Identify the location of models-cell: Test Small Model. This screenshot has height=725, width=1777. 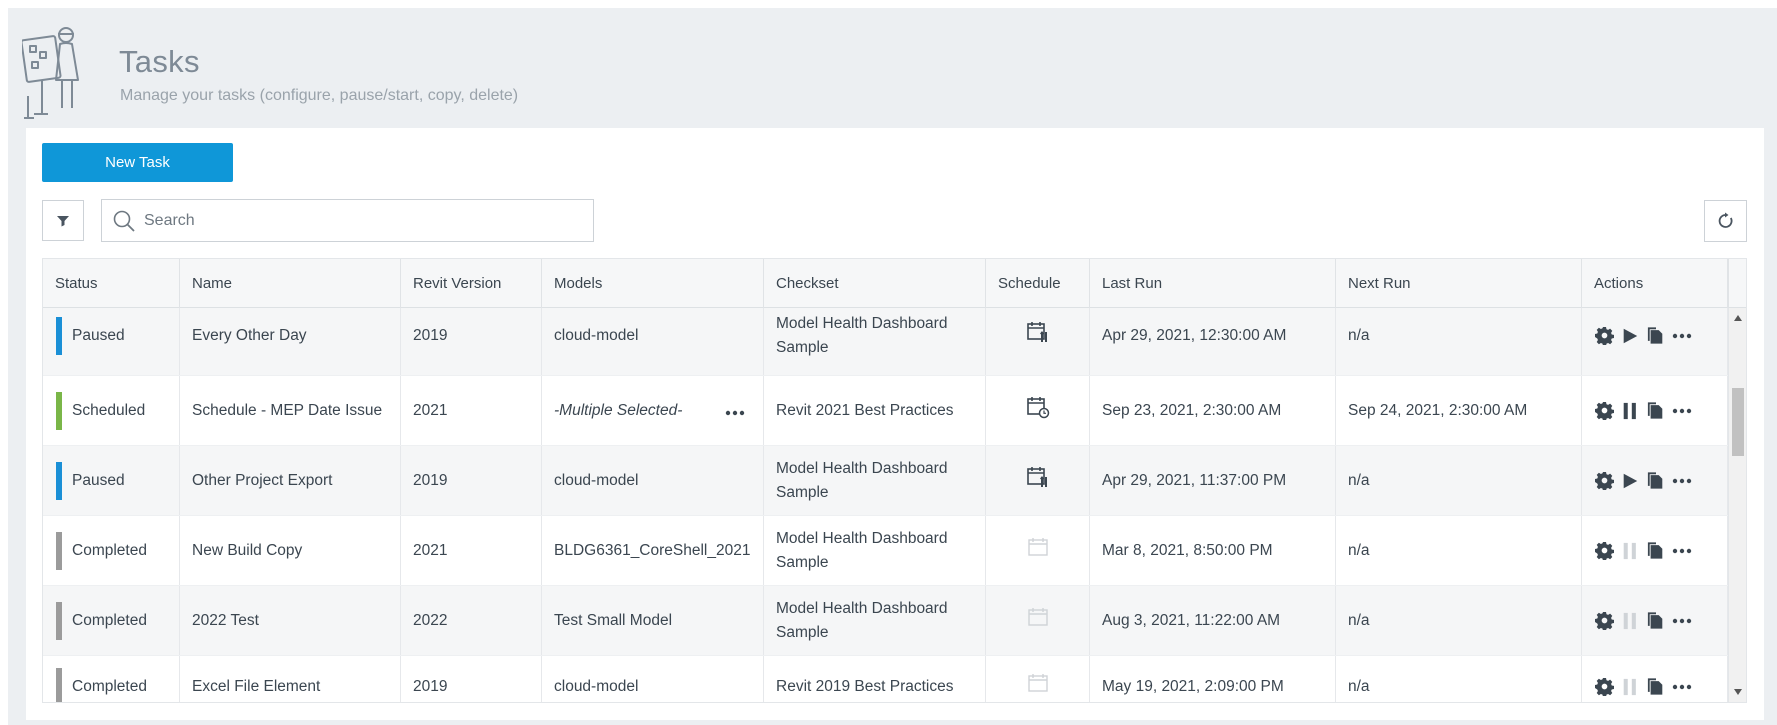
(653, 620).